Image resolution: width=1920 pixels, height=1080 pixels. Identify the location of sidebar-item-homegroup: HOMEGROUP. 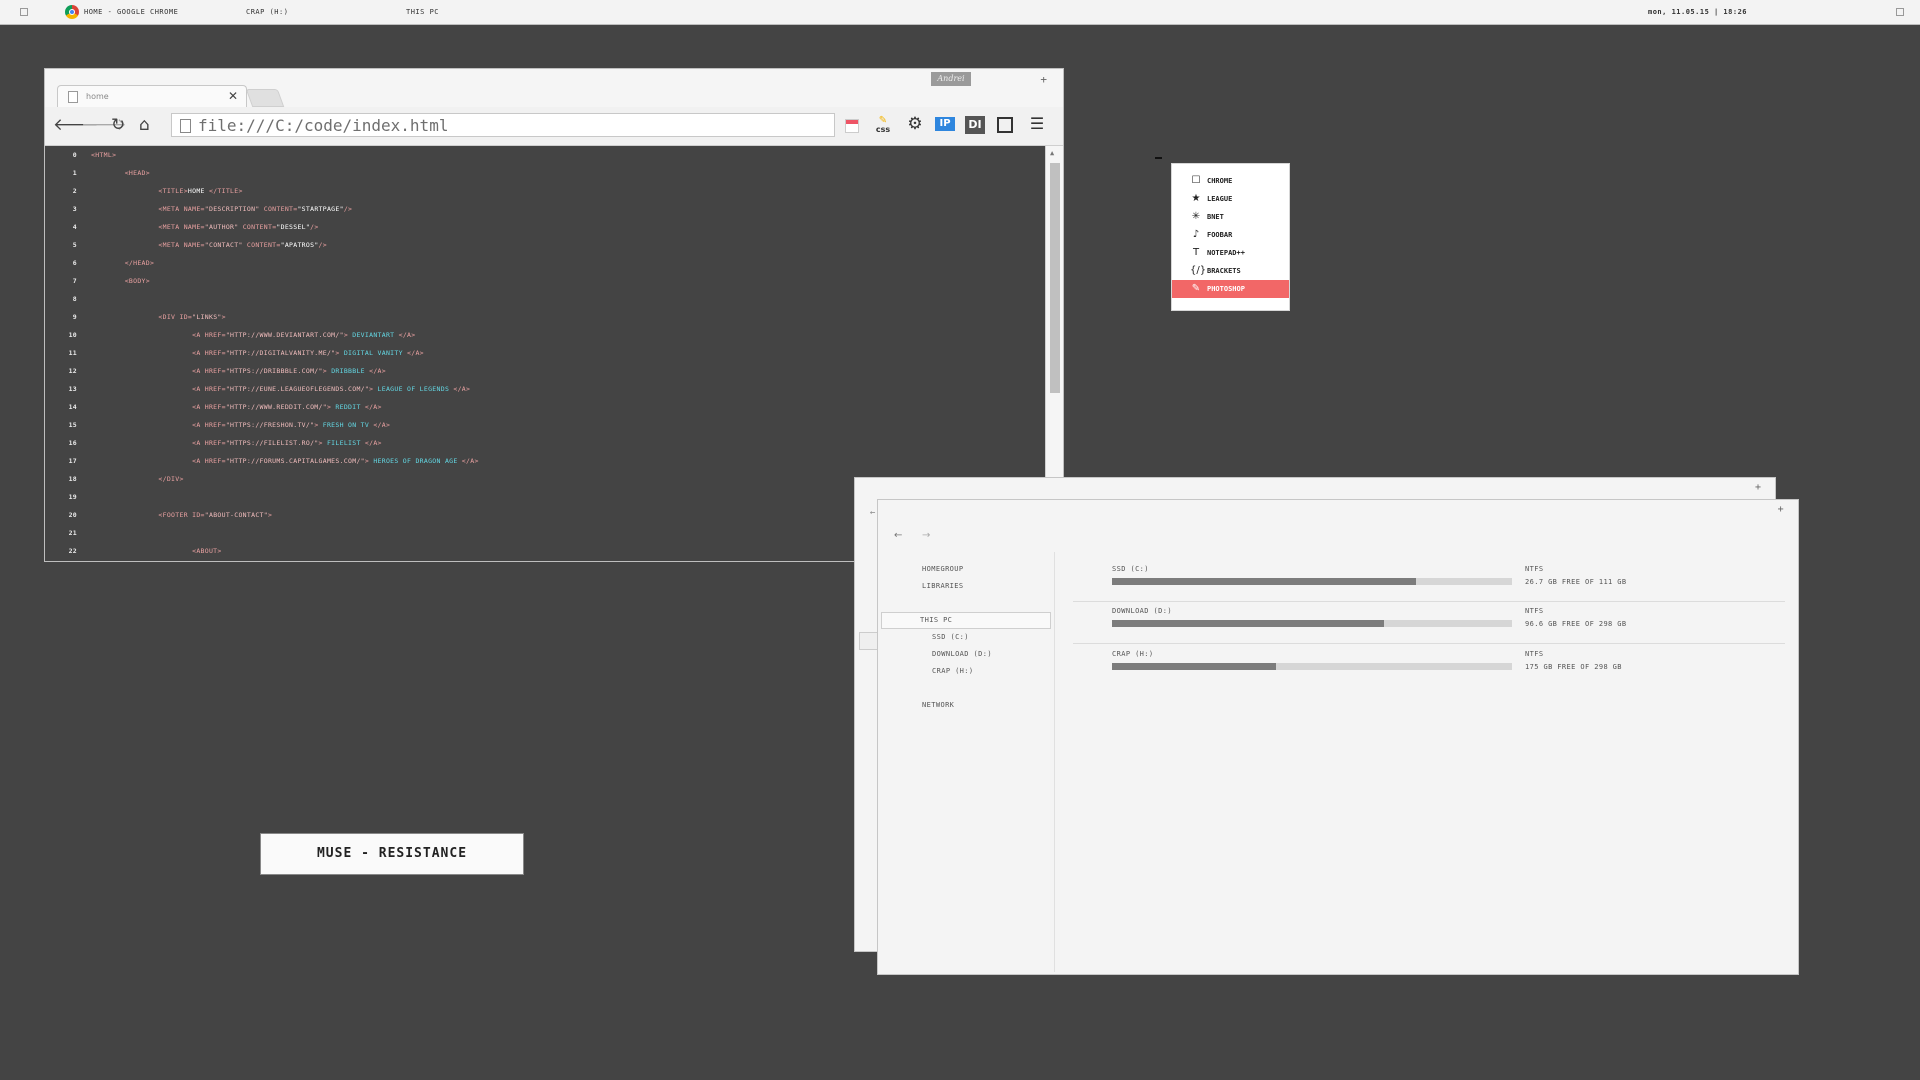
(943, 569).